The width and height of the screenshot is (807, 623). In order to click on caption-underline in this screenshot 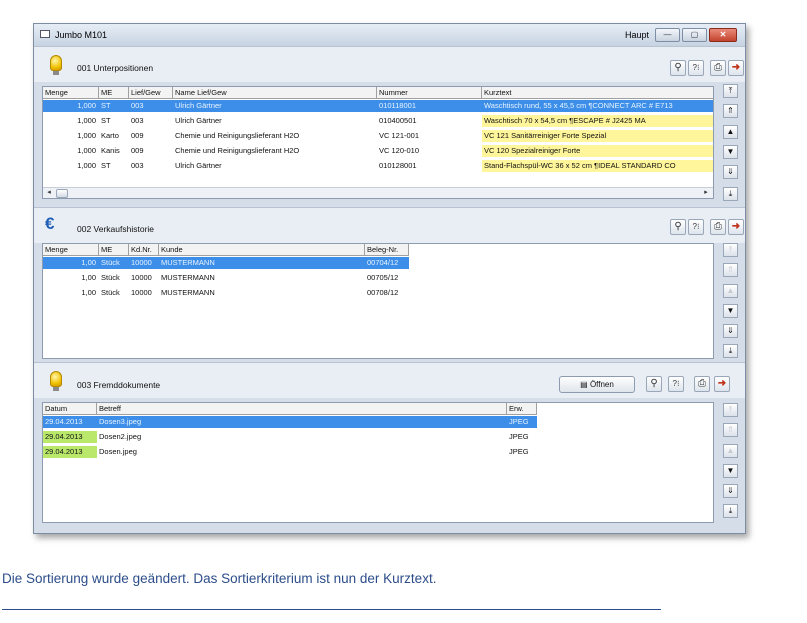, I will do `click(331, 609)`.